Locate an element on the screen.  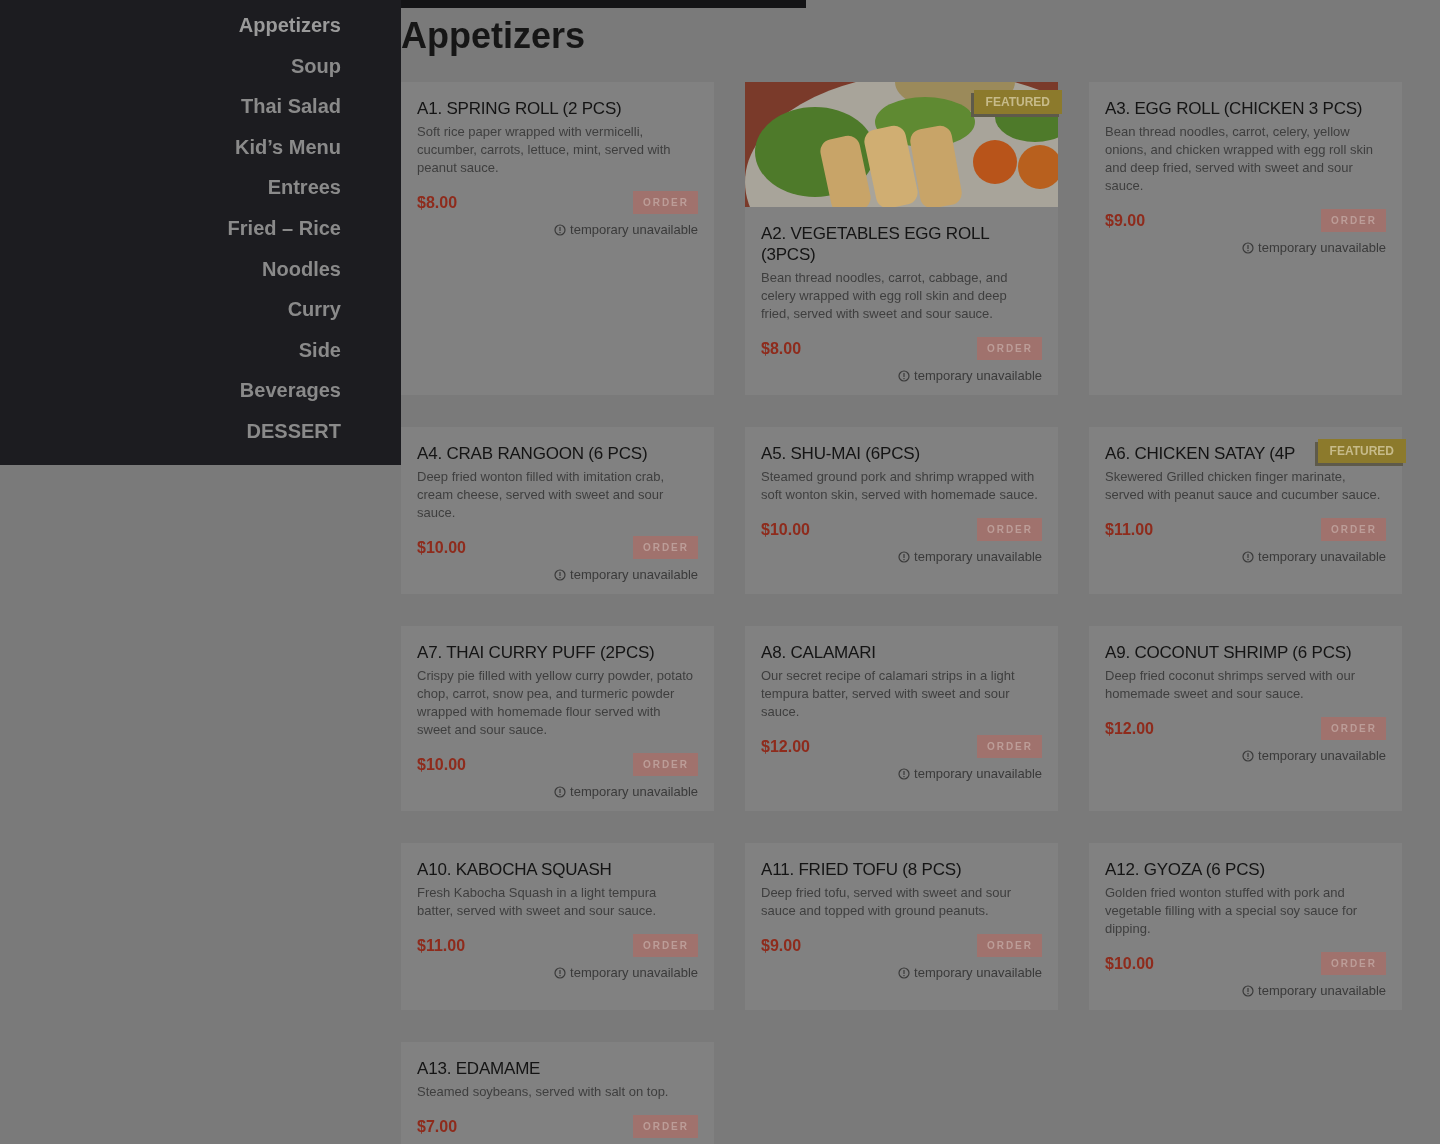
item-description: Fresh Kabocha Squash in a light tempura batter, served with sweet and sour sauce. is located at coordinates (537, 902).